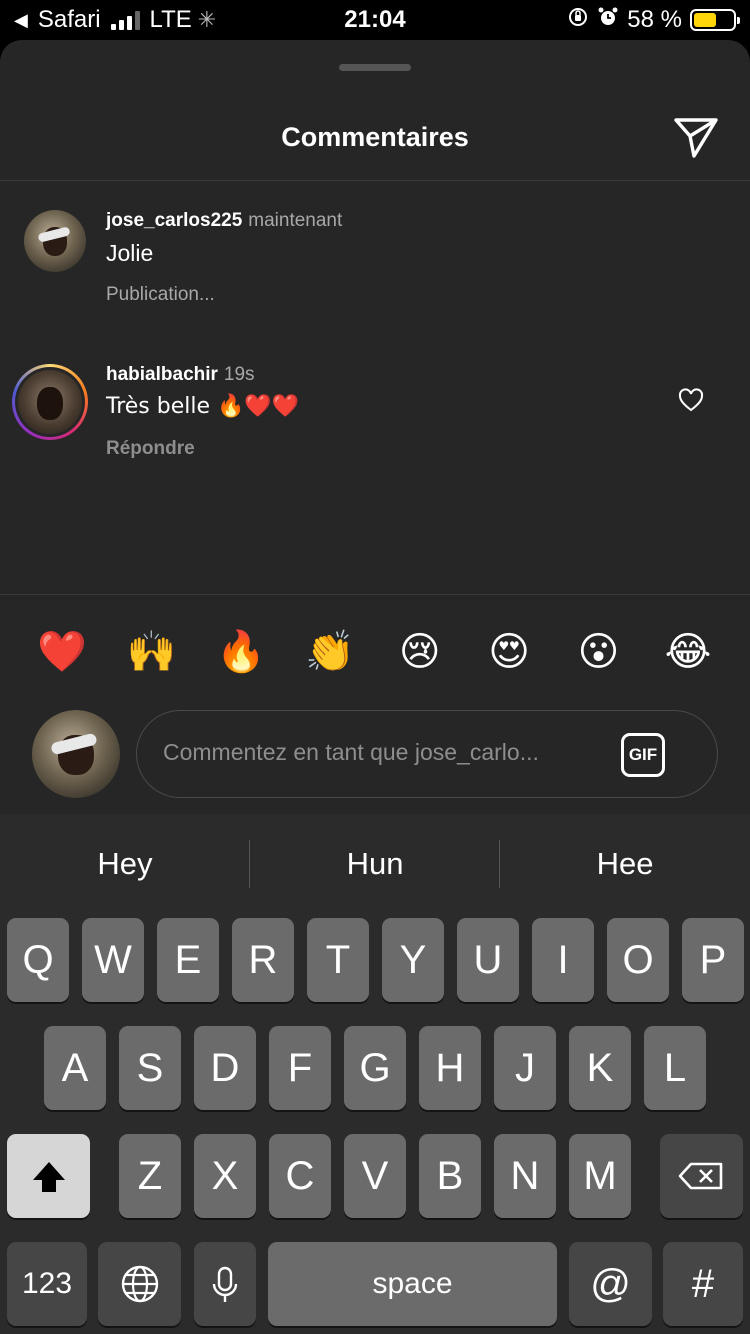 The width and height of the screenshot is (750, 1334). I want to click on key-r: R, so click(263, 960).